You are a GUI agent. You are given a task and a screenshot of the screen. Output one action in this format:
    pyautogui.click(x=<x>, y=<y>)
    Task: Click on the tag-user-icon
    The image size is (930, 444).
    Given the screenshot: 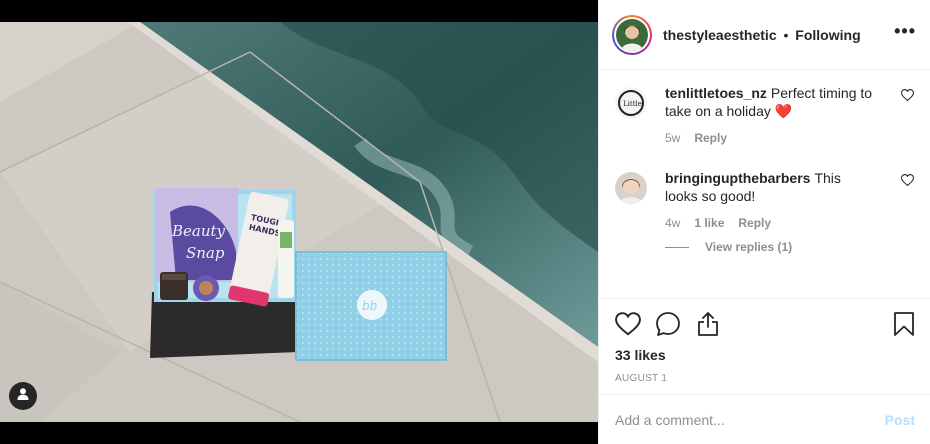 What is the action you would take?
    pyautogui.click(x=23, y=396)
    